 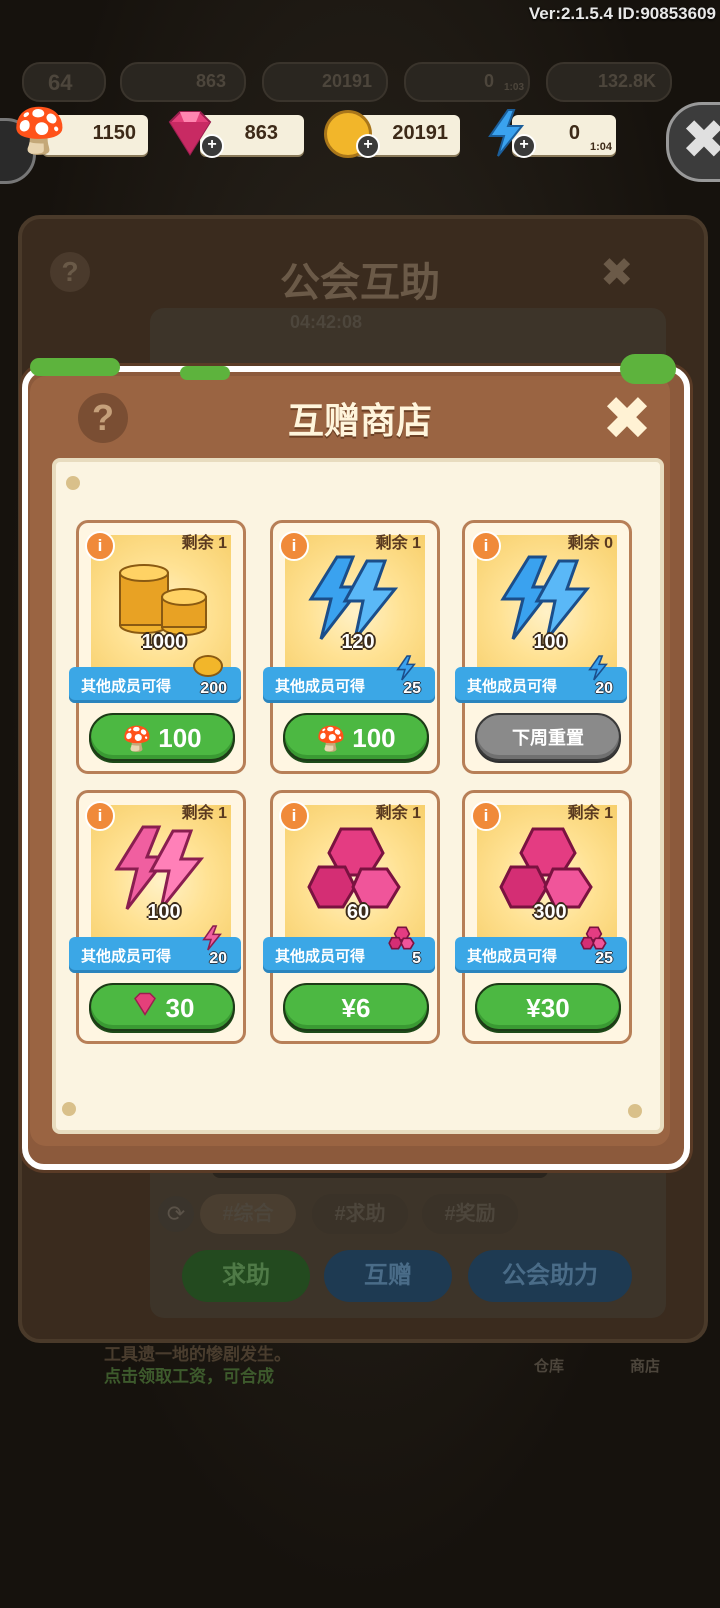 What do you see at coordinates (246, 1276) in the screenshot?
I see `bg-tab-help: 求助` at bounding box center [246, 1276].